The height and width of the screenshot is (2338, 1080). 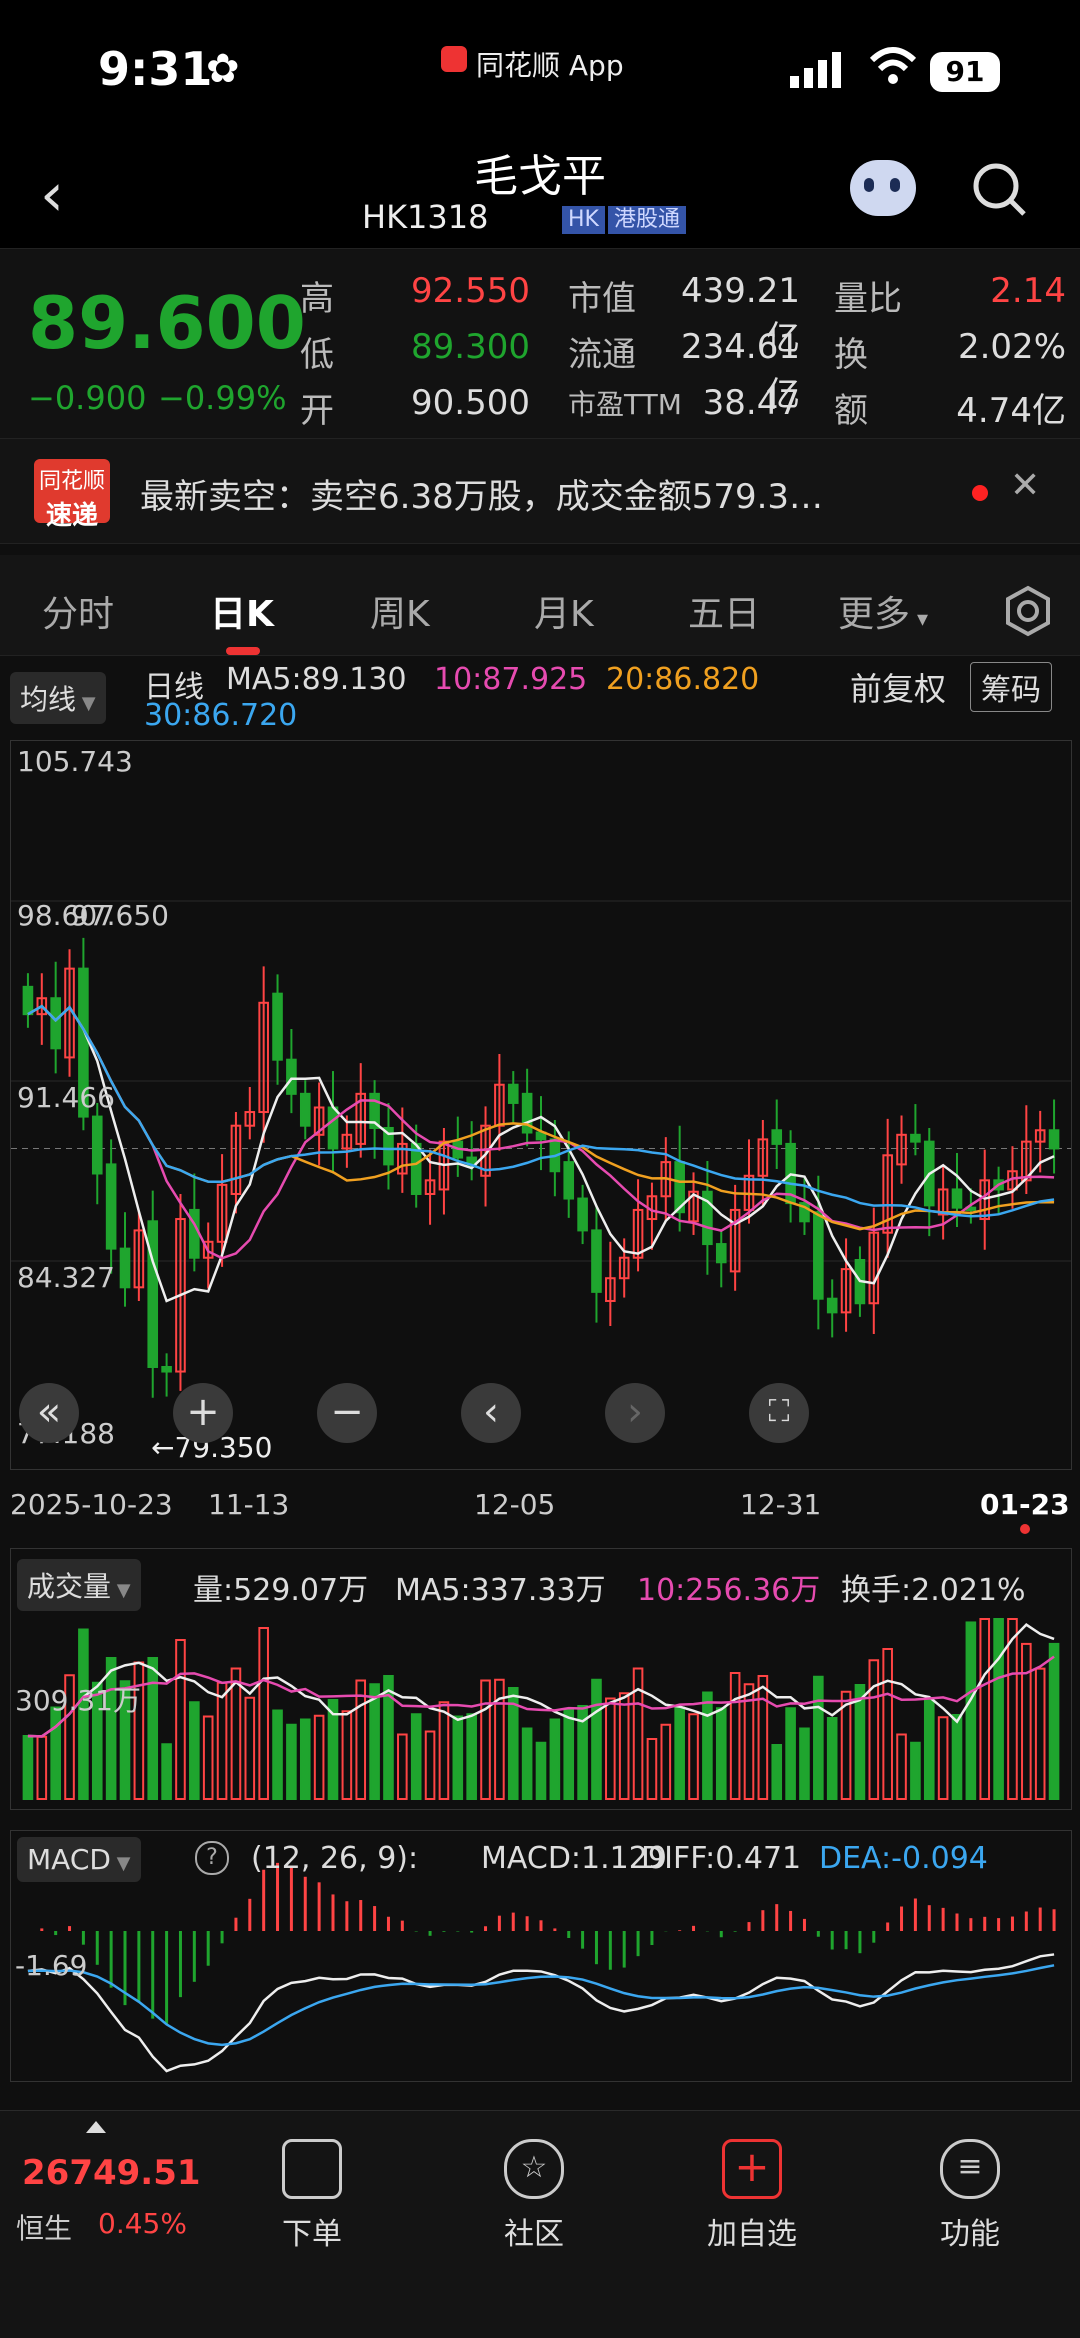 I want to click on tab-more: 更多 ▾, so click(x=883, y=611).